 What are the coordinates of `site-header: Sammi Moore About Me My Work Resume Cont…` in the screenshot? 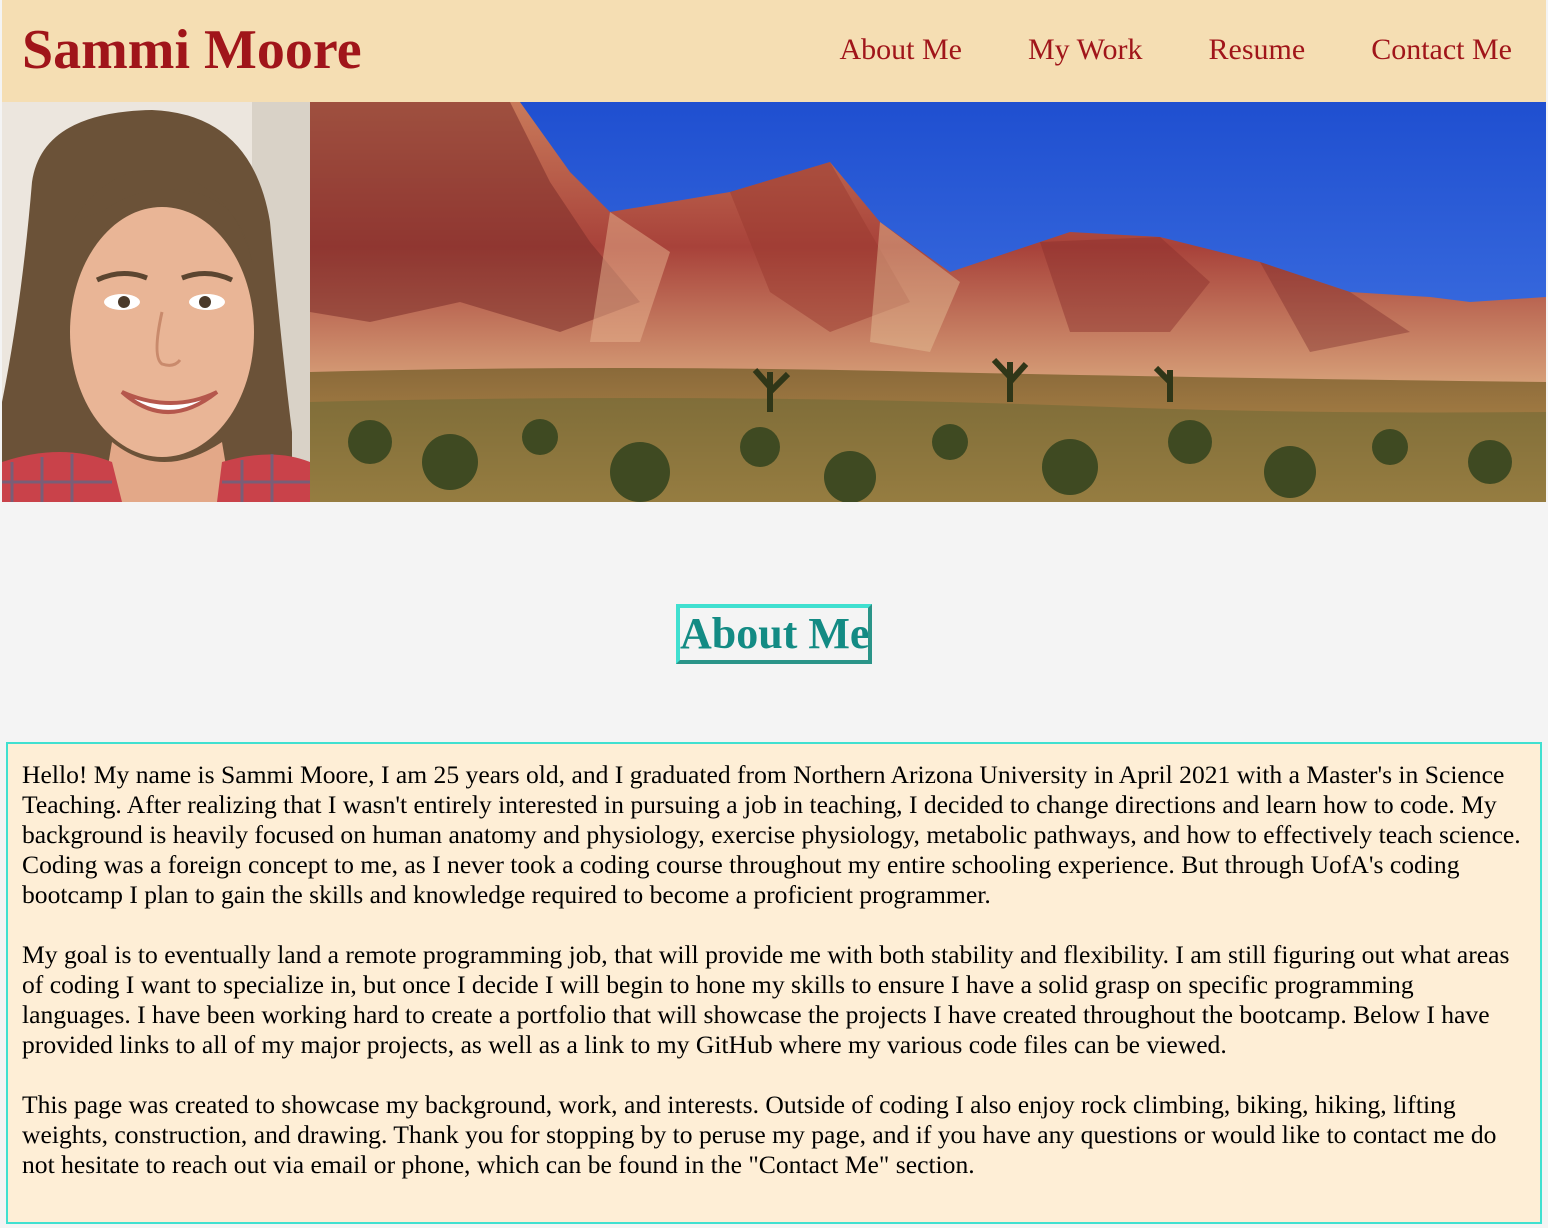 It's located at (774, 51).